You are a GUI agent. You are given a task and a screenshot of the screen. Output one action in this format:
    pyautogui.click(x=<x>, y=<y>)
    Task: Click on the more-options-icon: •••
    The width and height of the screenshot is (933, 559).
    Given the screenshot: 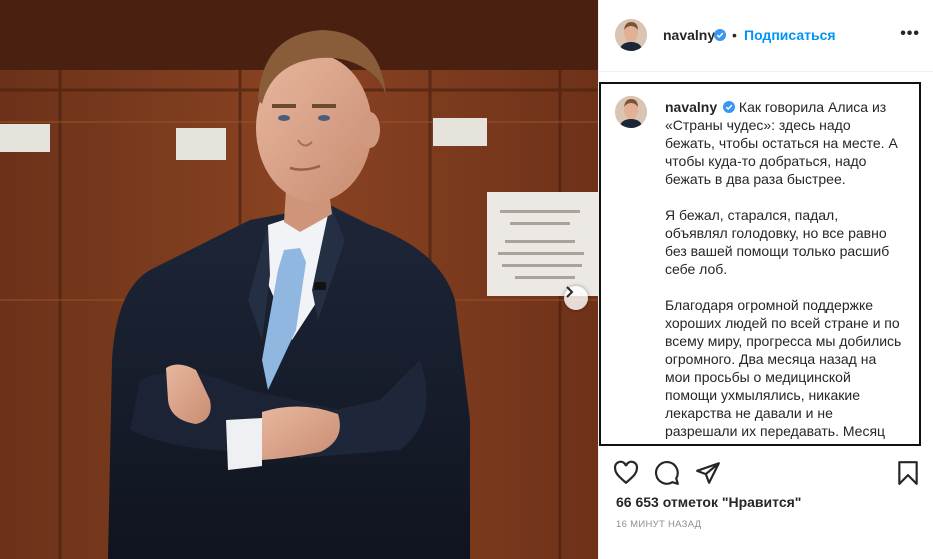 What is the action you would take?
    pyautogui.click(x=910, y=34)
    